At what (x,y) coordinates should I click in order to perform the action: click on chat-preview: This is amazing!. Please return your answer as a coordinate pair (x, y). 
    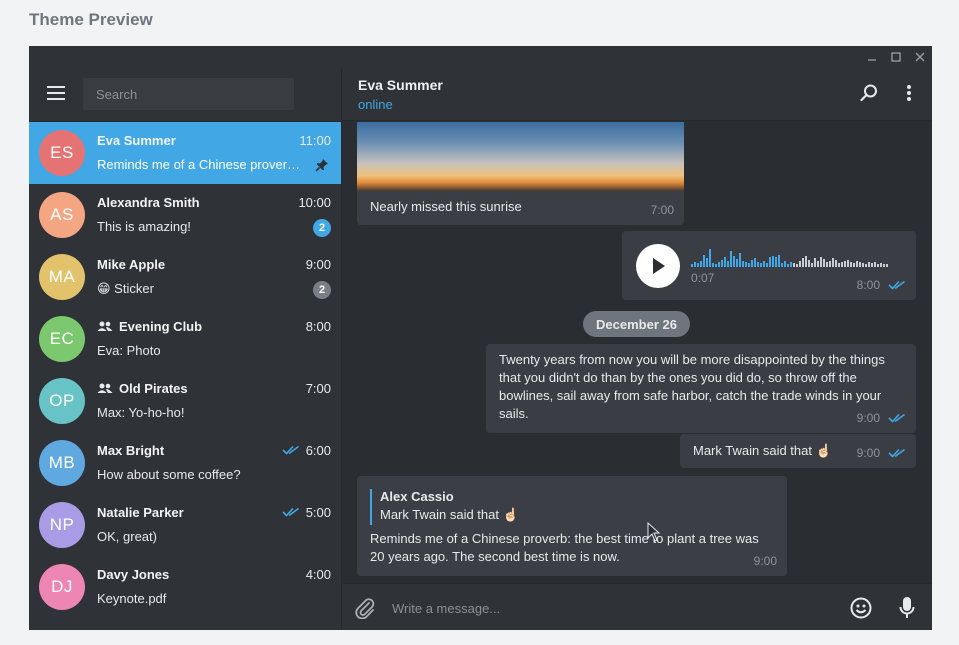
    Looking at the image, I should click on (144, 226).